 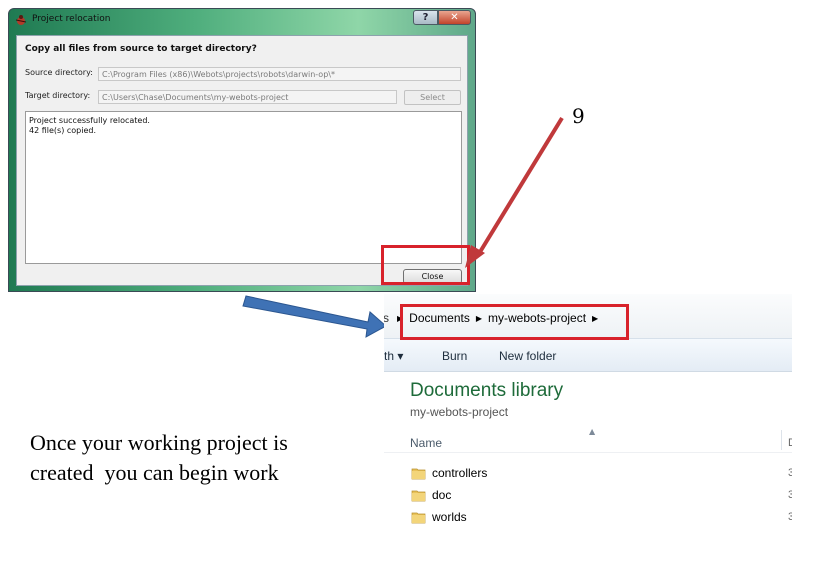 What do you see at coordinates (592, 431) in the screenshot?
I see `sort-up-icon: ▲` at bounding box center [592, 431].